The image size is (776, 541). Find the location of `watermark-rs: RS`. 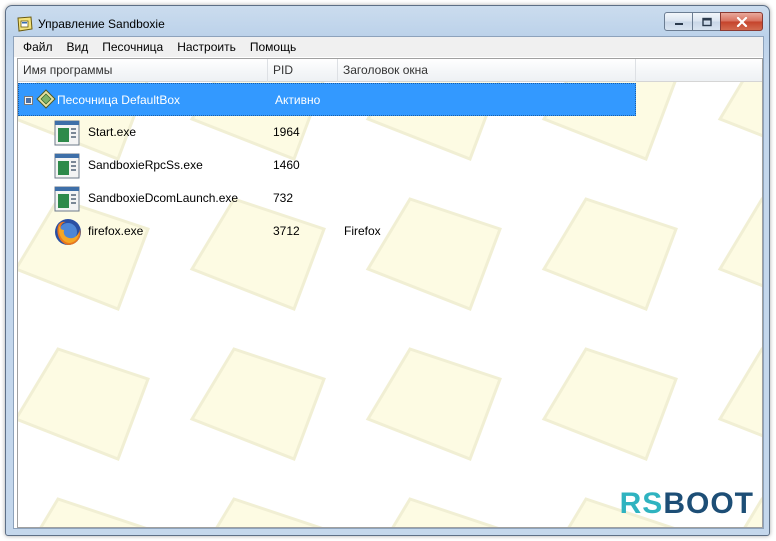

watermark-rs: RS is located at coordinates (641, 503).